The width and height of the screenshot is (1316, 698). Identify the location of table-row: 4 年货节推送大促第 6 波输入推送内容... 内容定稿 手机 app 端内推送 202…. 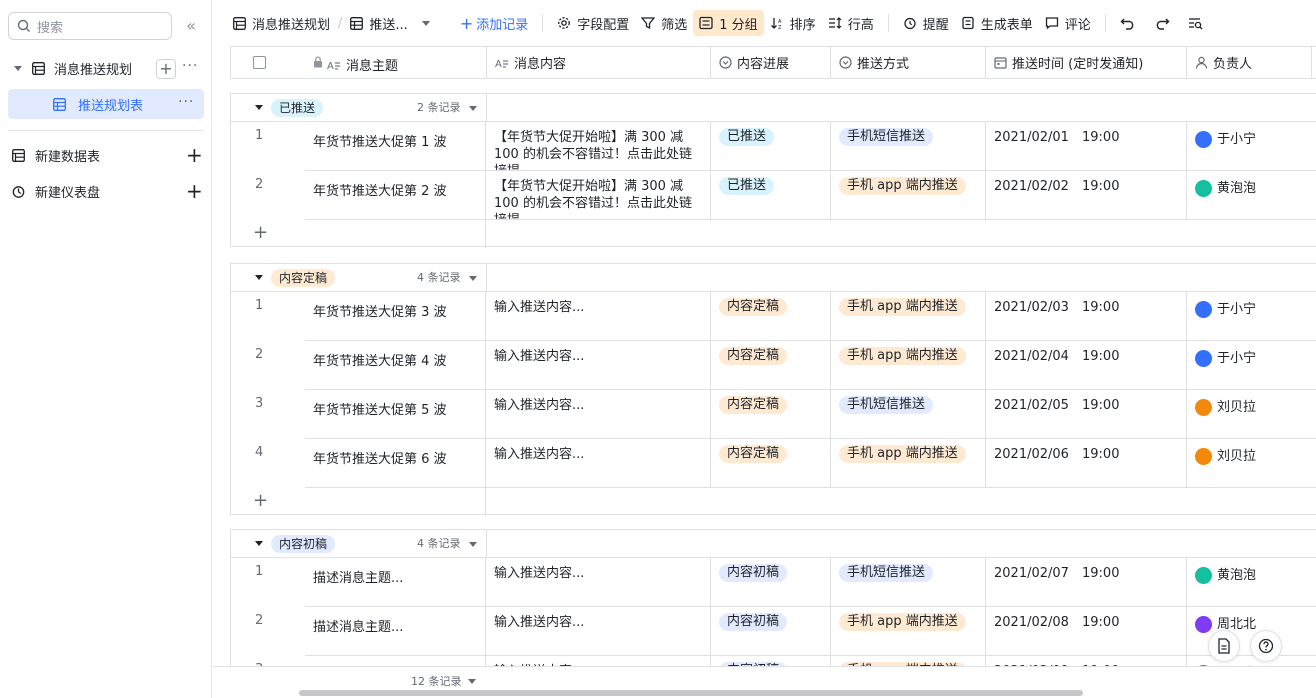
(773, 463).